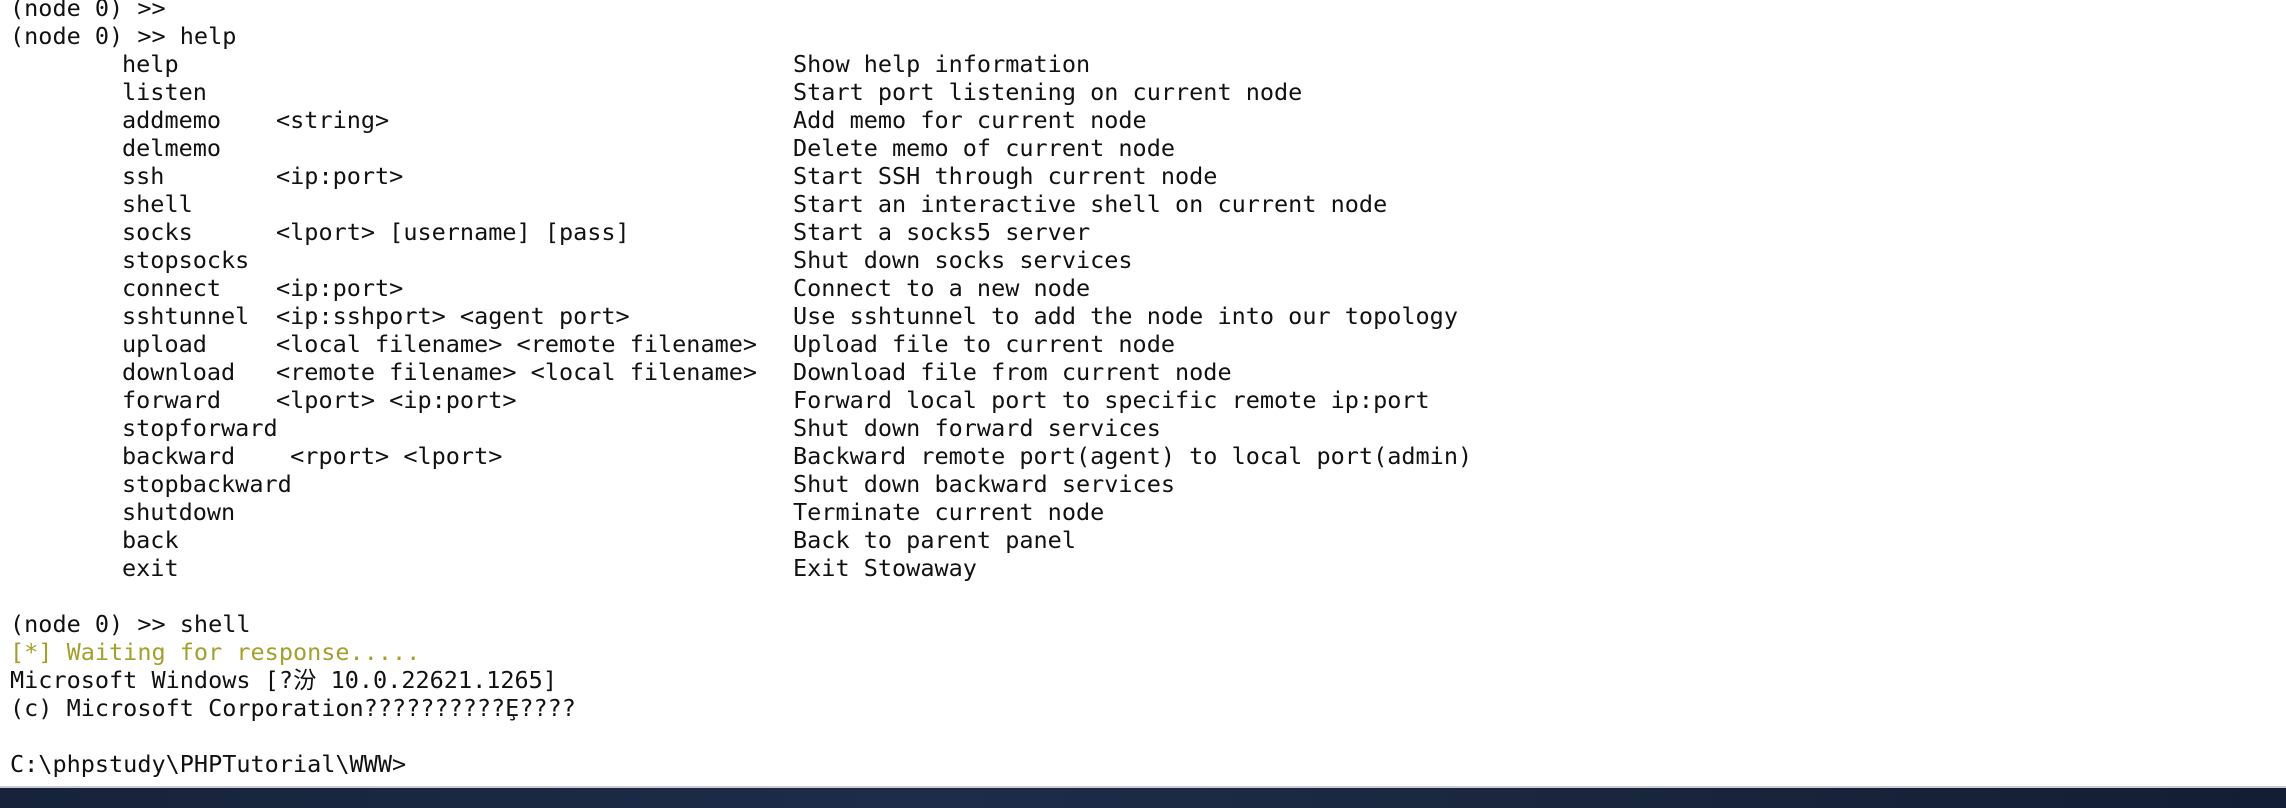 This screenshot has width=2286, height=808. I want to click on copyright-line: (c) Microsoft Corporation??????????Ȩ????, so click(293, 708).